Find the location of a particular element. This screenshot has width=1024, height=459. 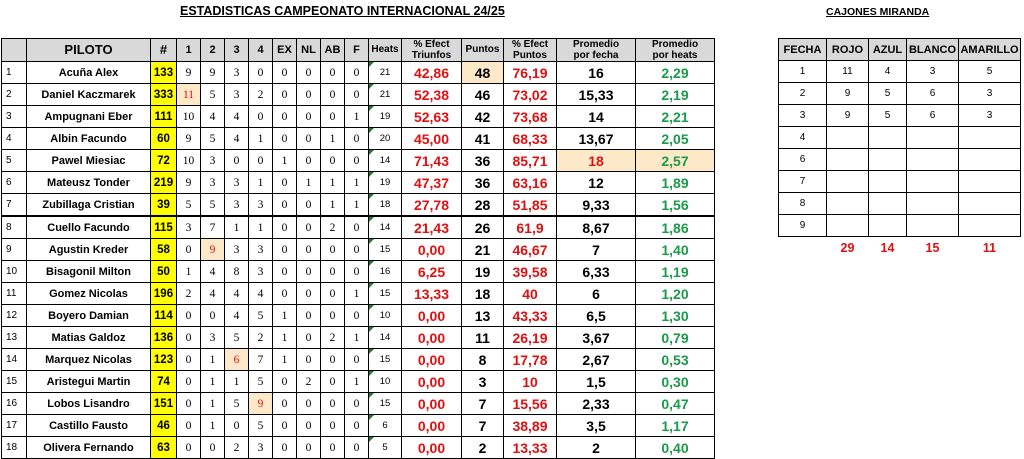

cell-efect-pts: 73,68 is located at coordinates (530, 116).